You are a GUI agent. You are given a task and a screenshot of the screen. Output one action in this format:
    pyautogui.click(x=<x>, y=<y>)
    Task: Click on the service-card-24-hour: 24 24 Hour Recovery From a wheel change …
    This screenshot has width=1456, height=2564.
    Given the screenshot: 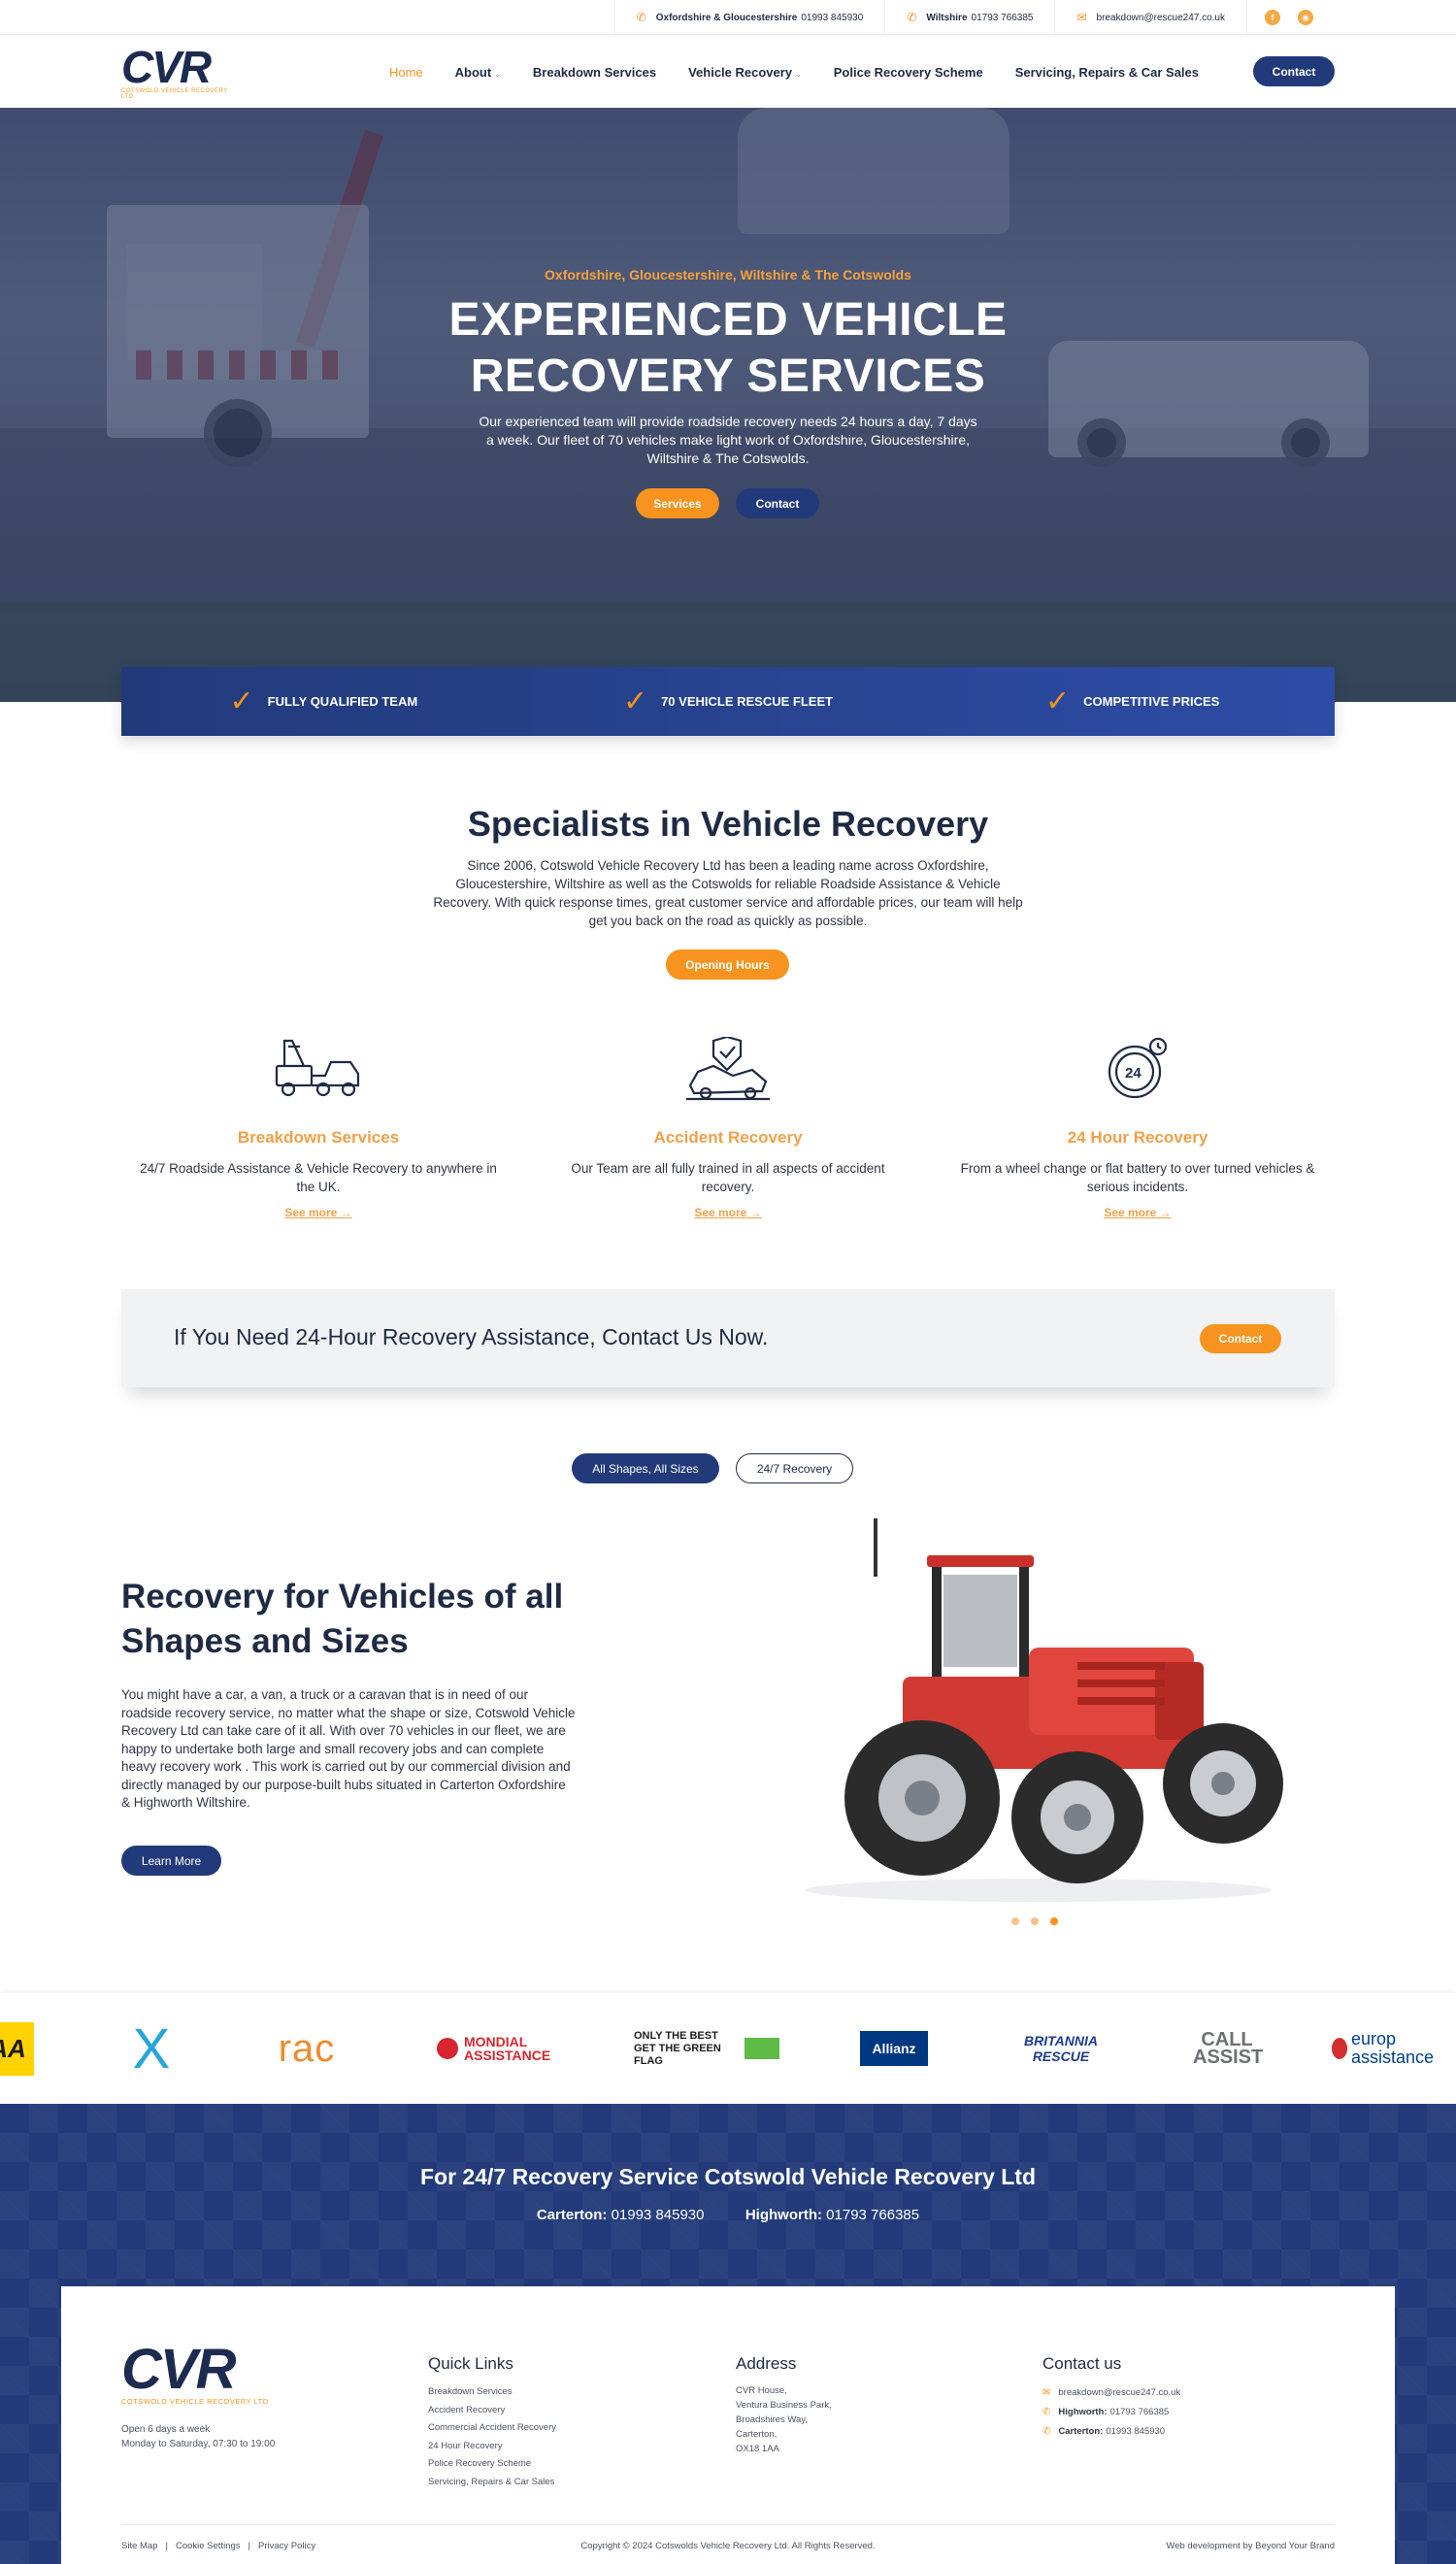 What is the action you would take?
    pyautogui.click(x=1137, y=1127)
    